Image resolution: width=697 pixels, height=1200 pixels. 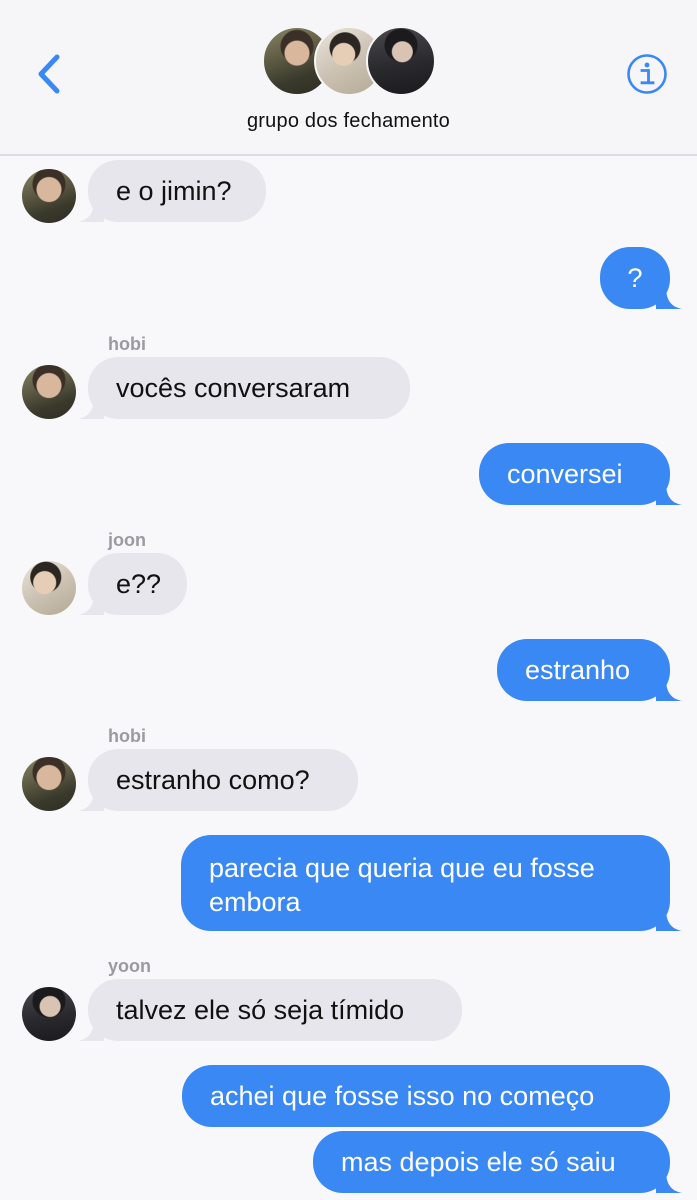 I want to click on back-button, so click(x=48, y=74).